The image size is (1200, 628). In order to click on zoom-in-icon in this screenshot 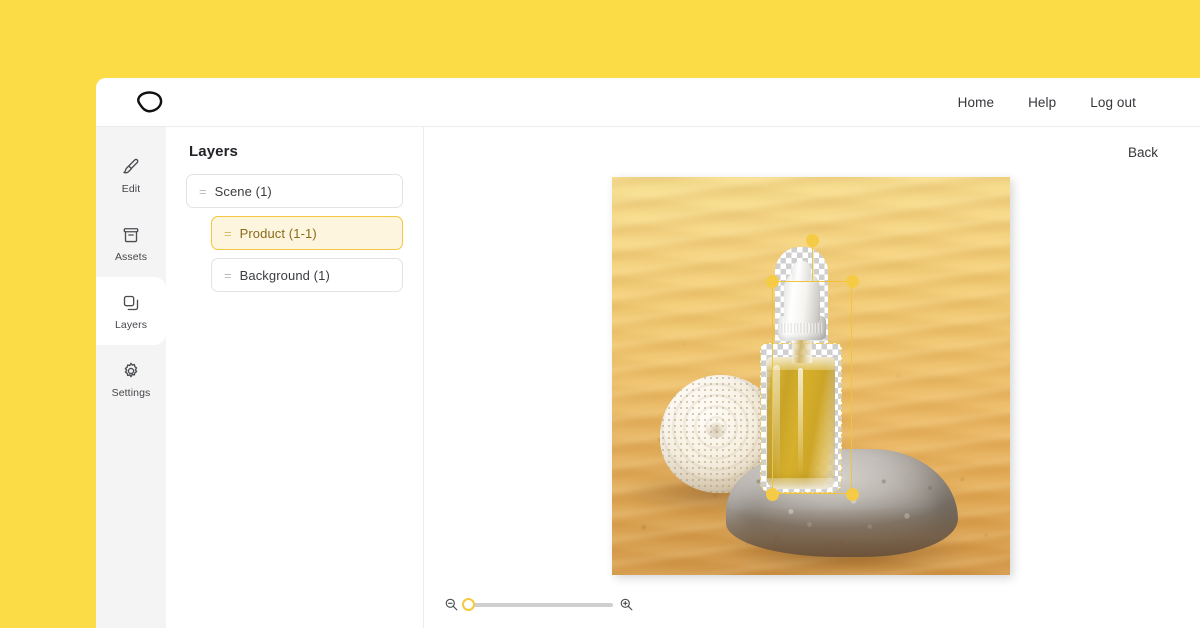, I will do `click(626, 604)`.